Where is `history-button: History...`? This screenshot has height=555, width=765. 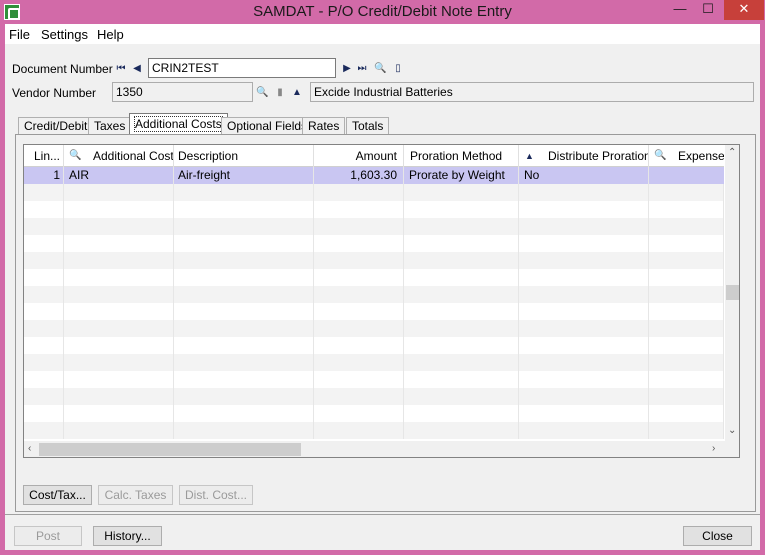 history-button: History... is located at coordinates (127, 536).